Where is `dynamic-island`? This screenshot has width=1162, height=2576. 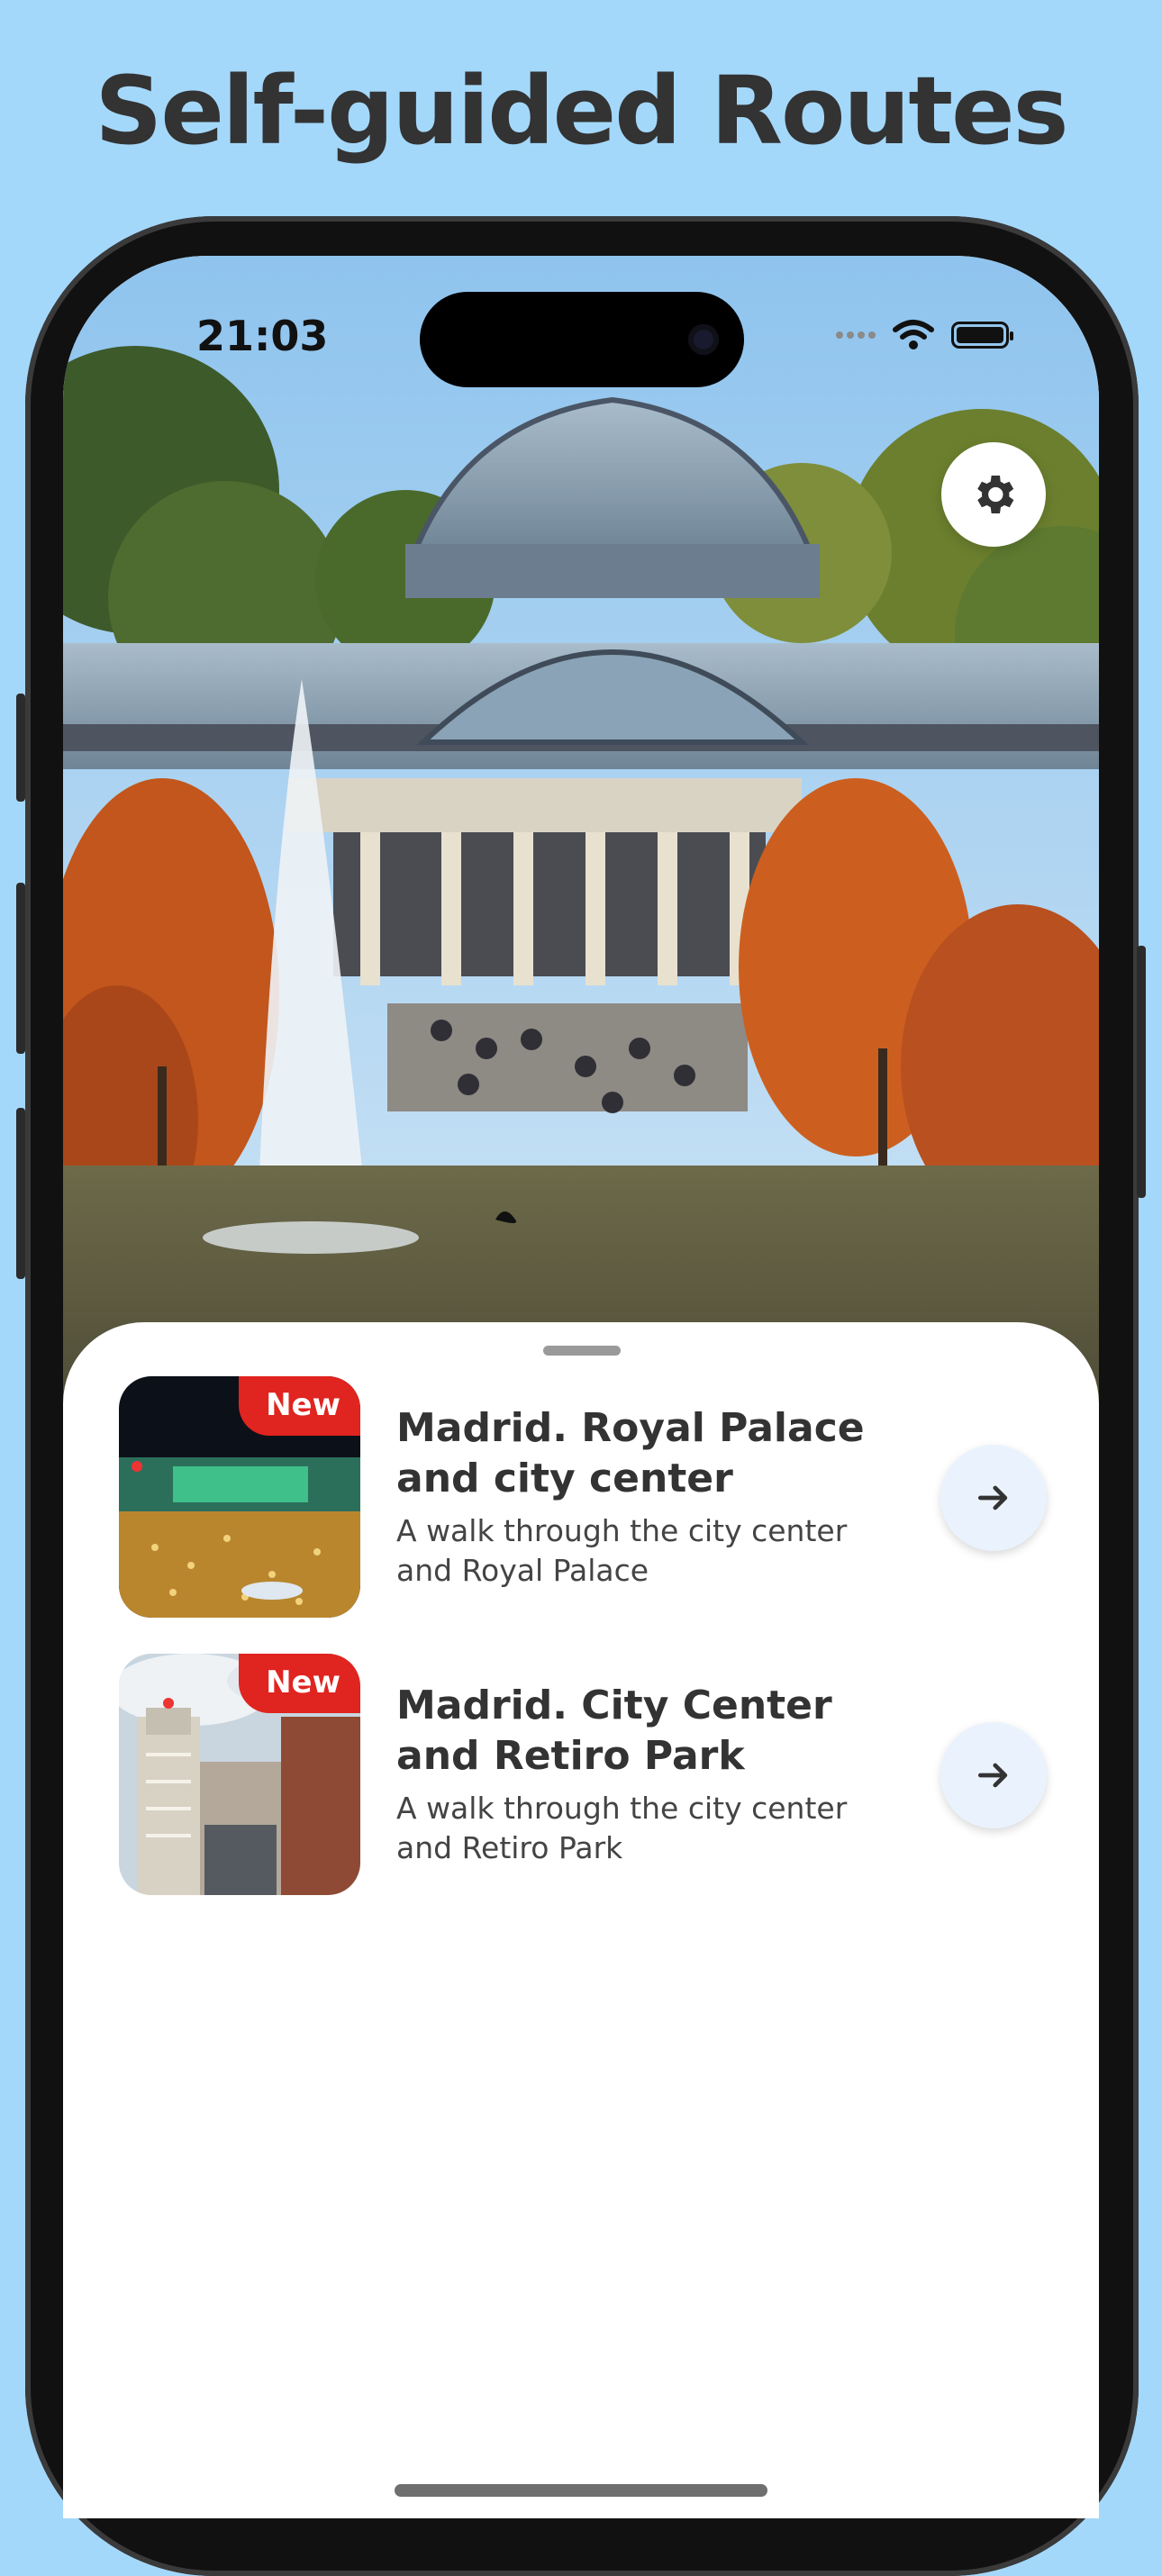 dynamic-island is located at coordinates (582, 339).